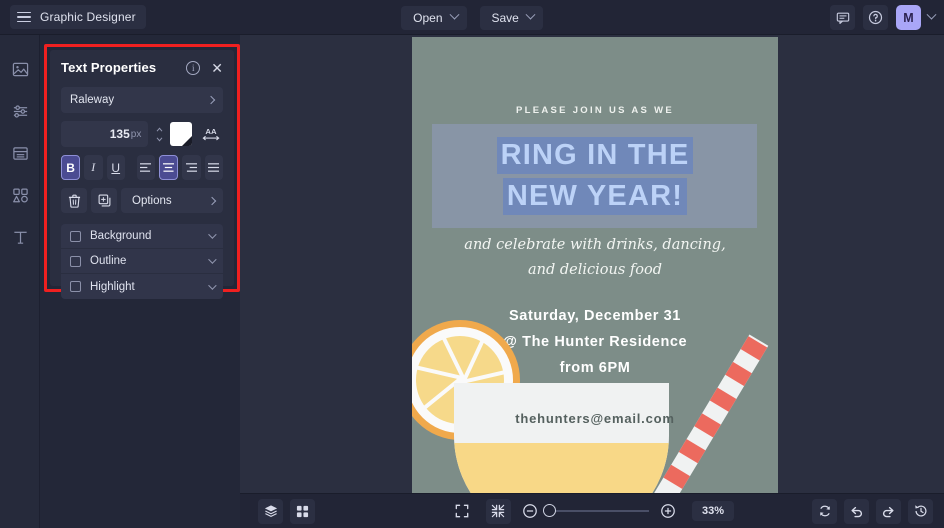  What do you see at coordinates (112, 286) in the screenshot?
I see `highlight-label: Highlight` at bounding box center [112, 286].